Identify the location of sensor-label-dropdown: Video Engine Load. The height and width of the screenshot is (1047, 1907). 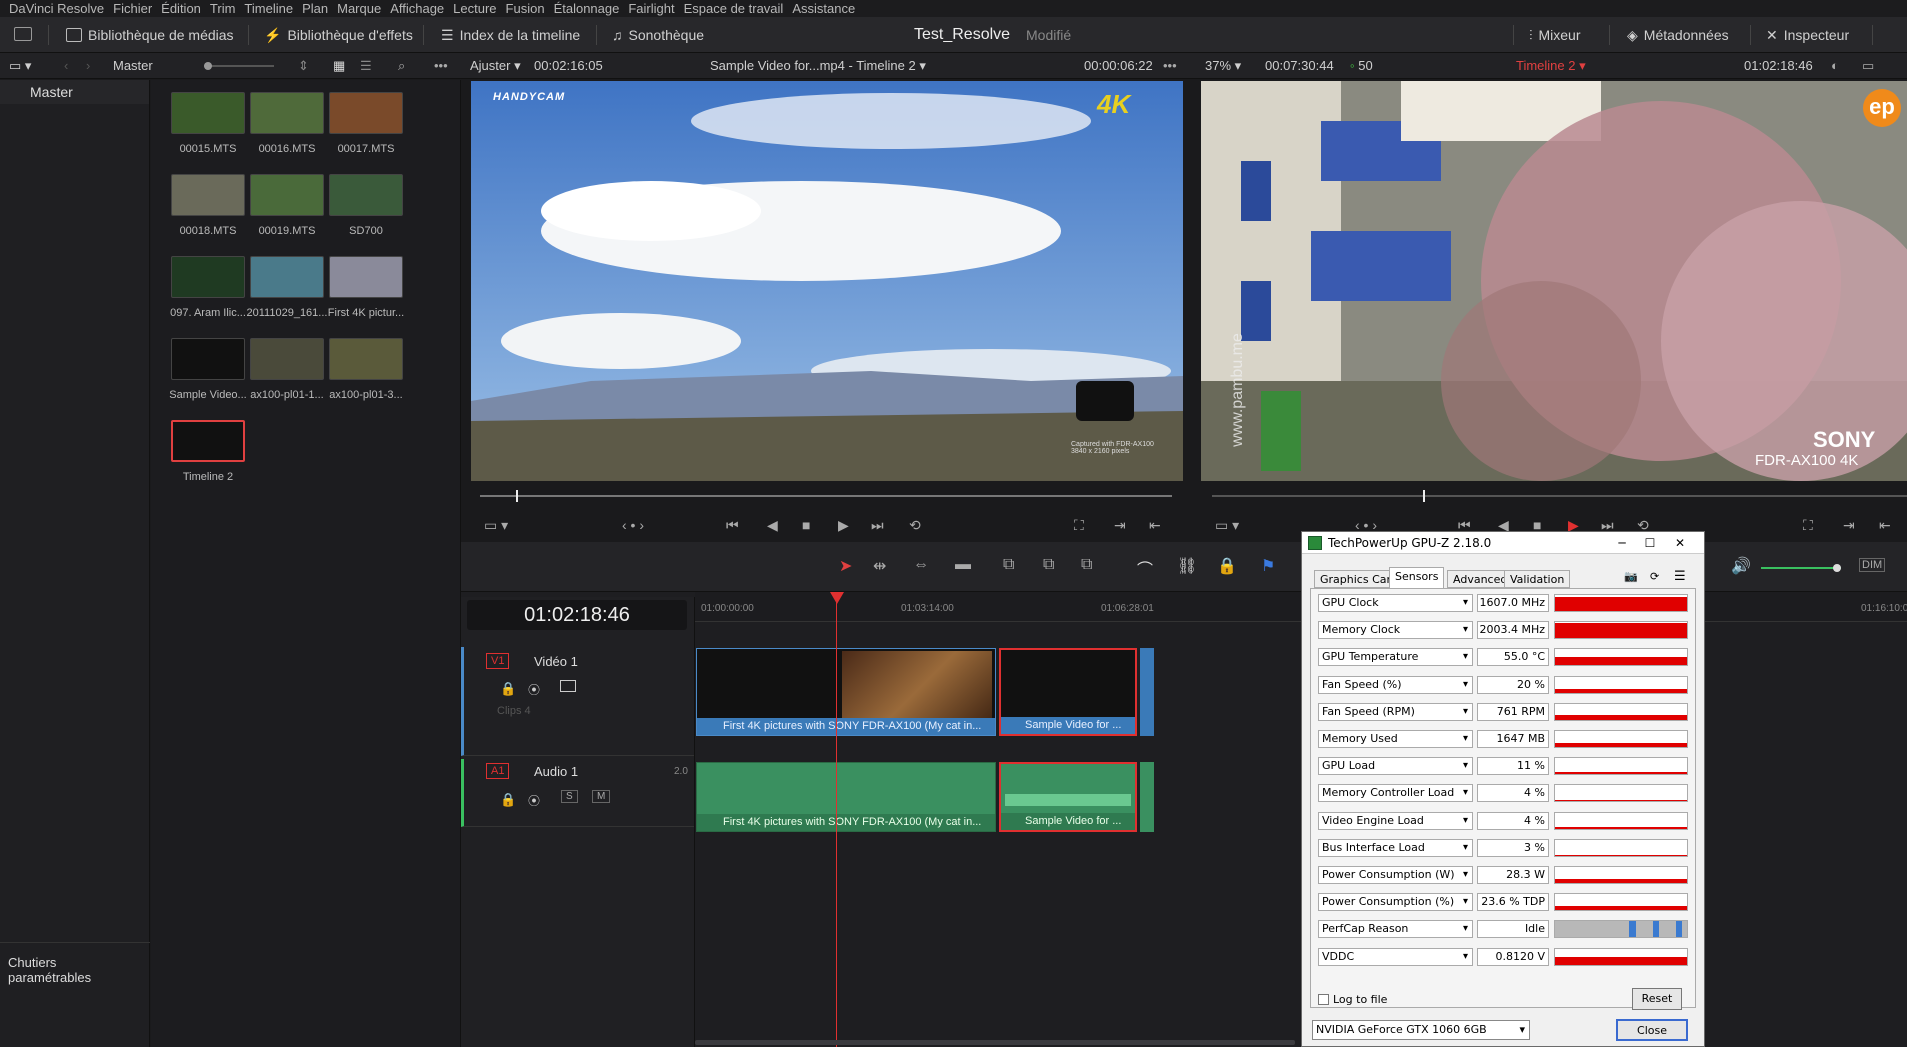
(1395, 820).